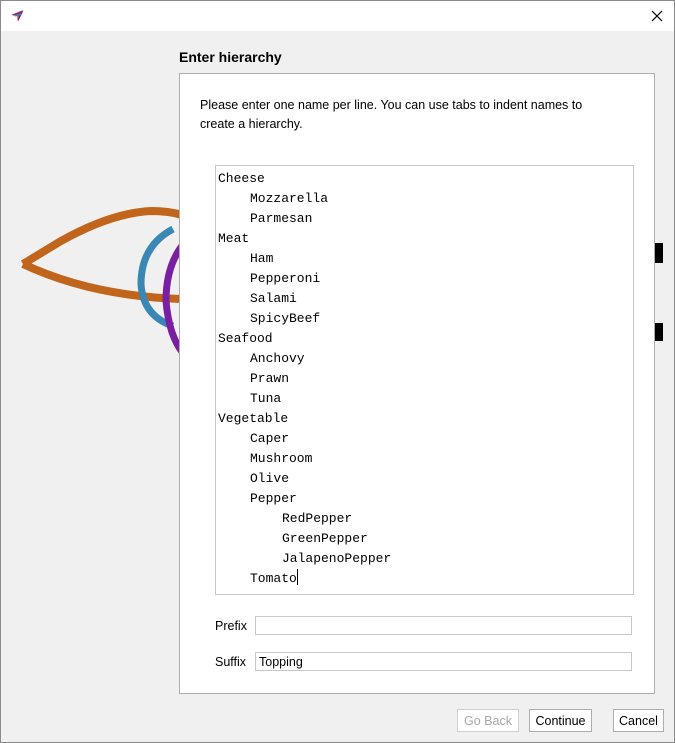 This screenshot has height=743, width=675. What do you see at coordinates (241, 178) in the screenshot?
I see `hierarchy-line: Cheese` at bounding box center [241, 178].